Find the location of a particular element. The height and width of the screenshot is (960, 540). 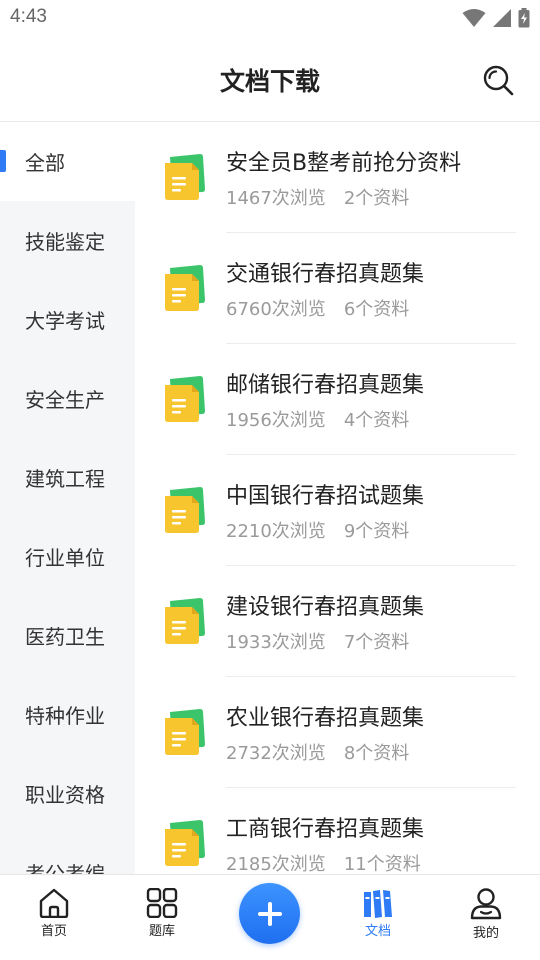

document-title: 安全员B整考前抢分资料 is located at coordinates (344, 163).